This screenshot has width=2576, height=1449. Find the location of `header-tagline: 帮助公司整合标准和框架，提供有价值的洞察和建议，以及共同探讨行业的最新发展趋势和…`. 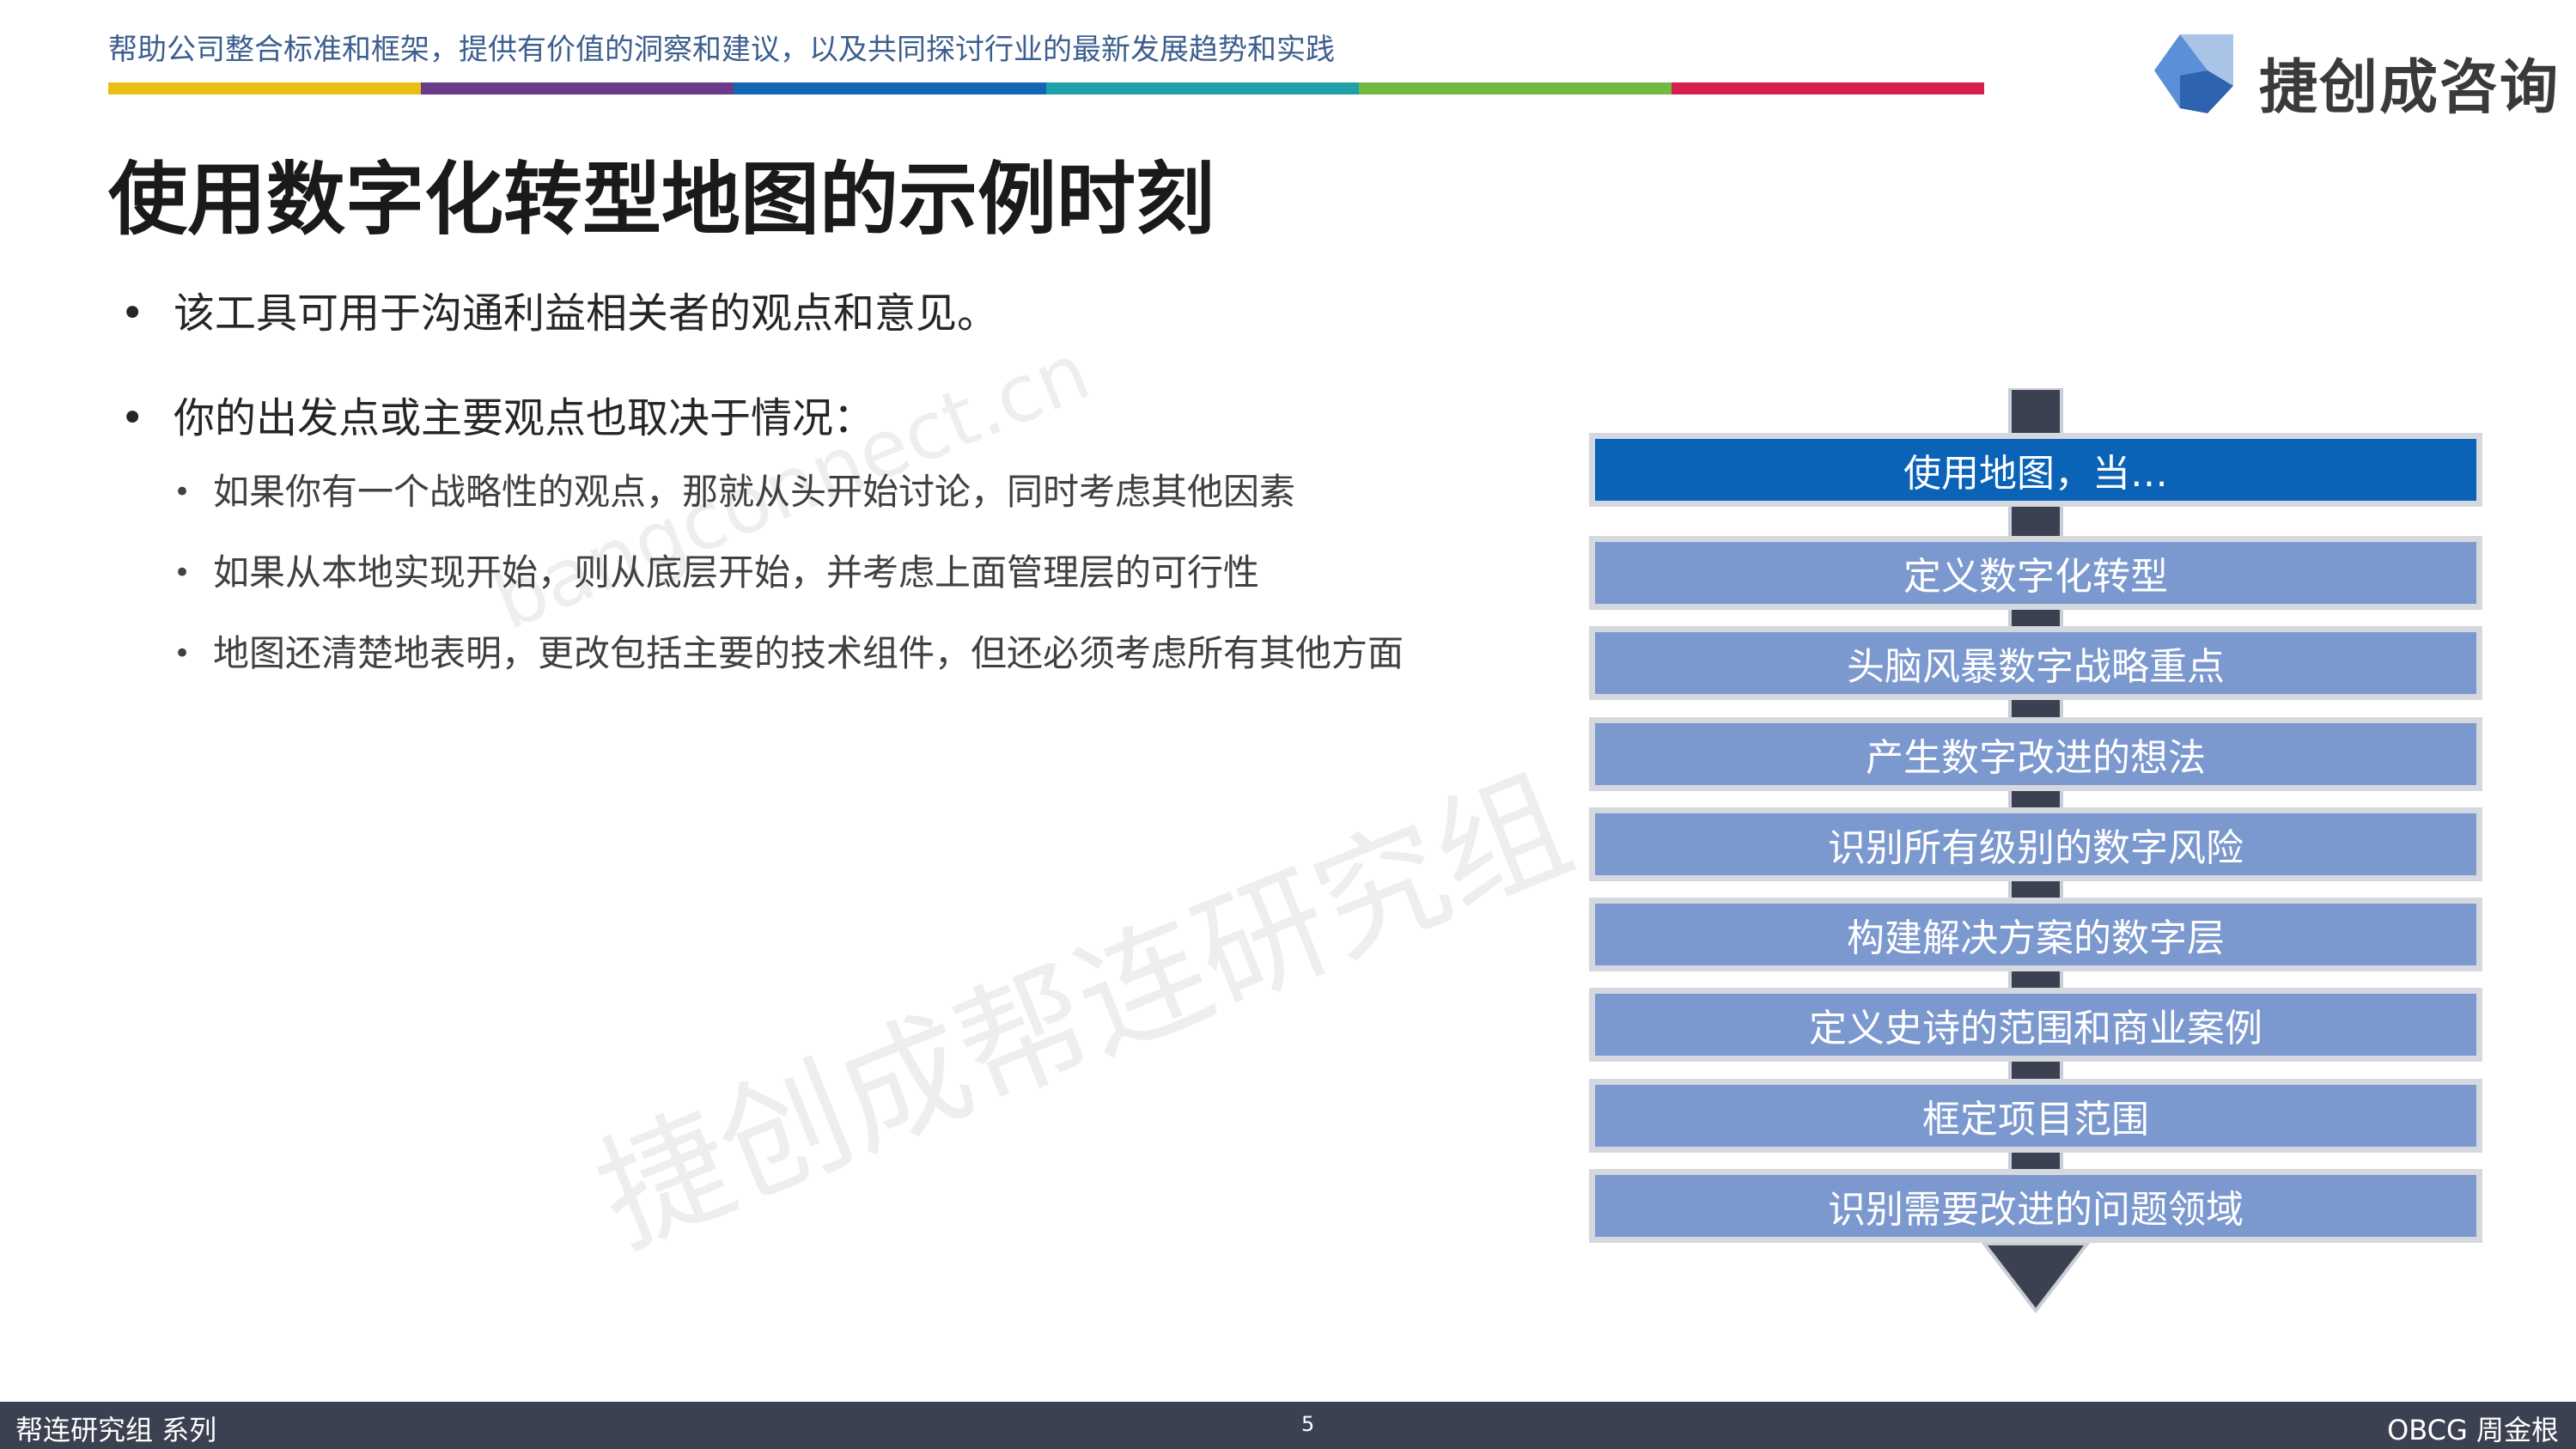

header-tagline: 帮助公司整合标准和框架，提供有价值的洞察和建议，以及共同探讨行业的最新发展趋势和… is located at coordinates (721, 50).